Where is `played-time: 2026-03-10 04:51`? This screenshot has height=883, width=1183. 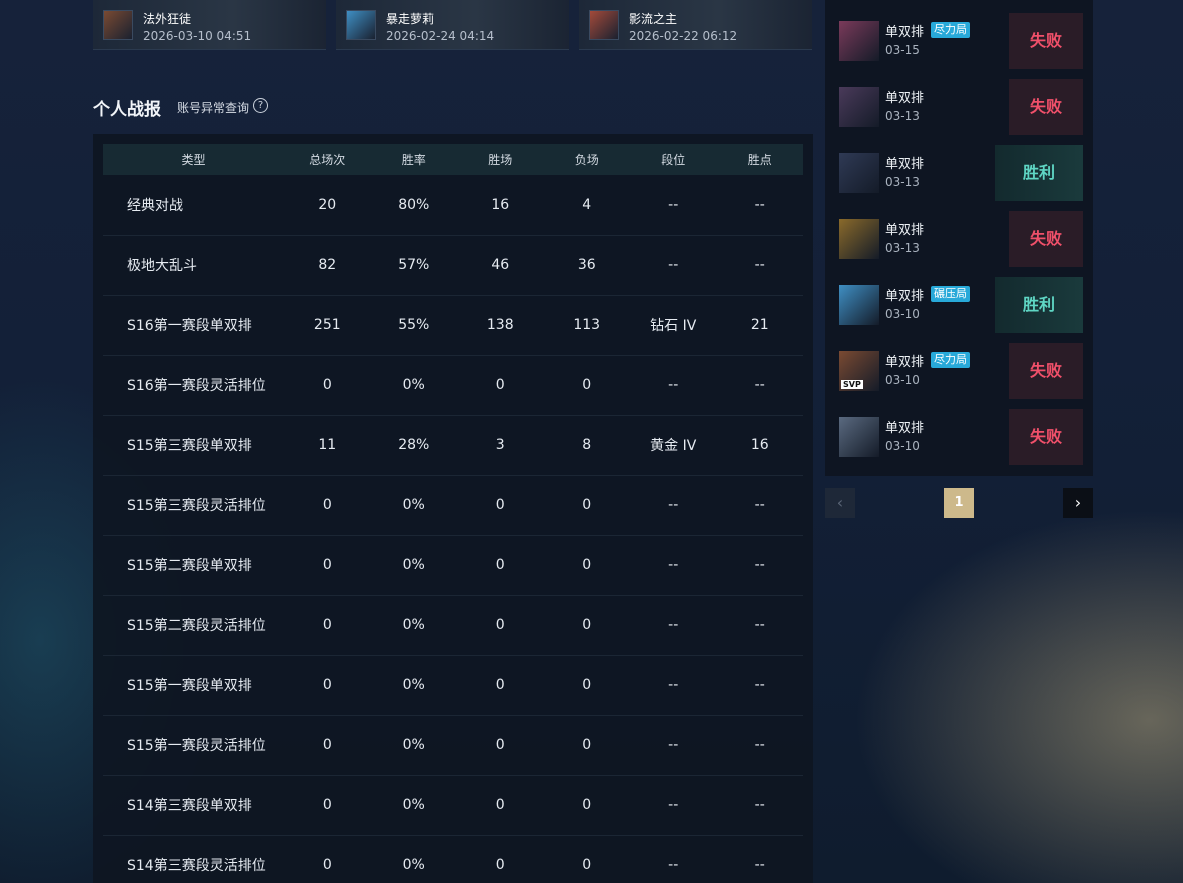 played-time: 2026-03-10 04:51 is located at coordinates (197, 36).